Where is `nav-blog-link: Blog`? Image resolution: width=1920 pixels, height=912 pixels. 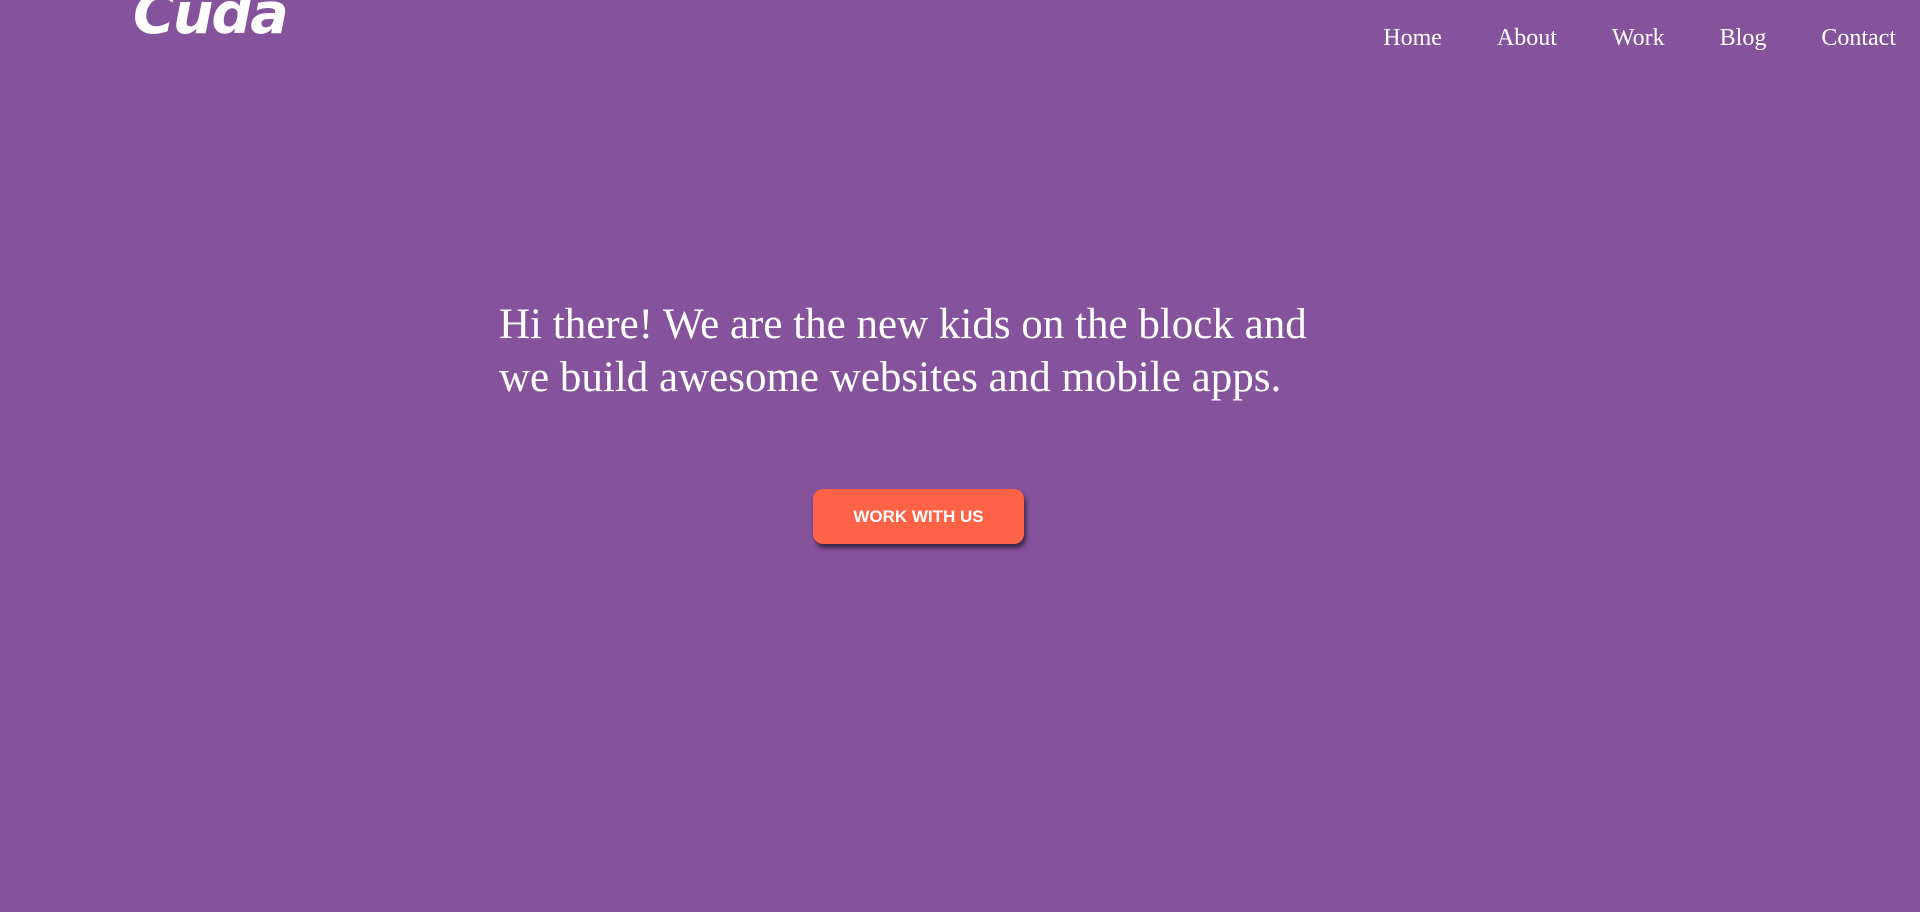
nav-blog-link: Blog is located at coordinates (1743, 38).